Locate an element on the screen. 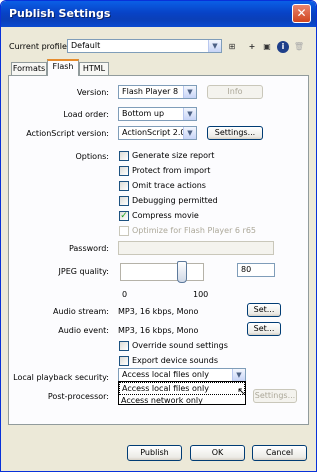 The height and width of the screenshot is (472, 320). local-playback-security-value: Access local files only is located at coordinates (165, 374).